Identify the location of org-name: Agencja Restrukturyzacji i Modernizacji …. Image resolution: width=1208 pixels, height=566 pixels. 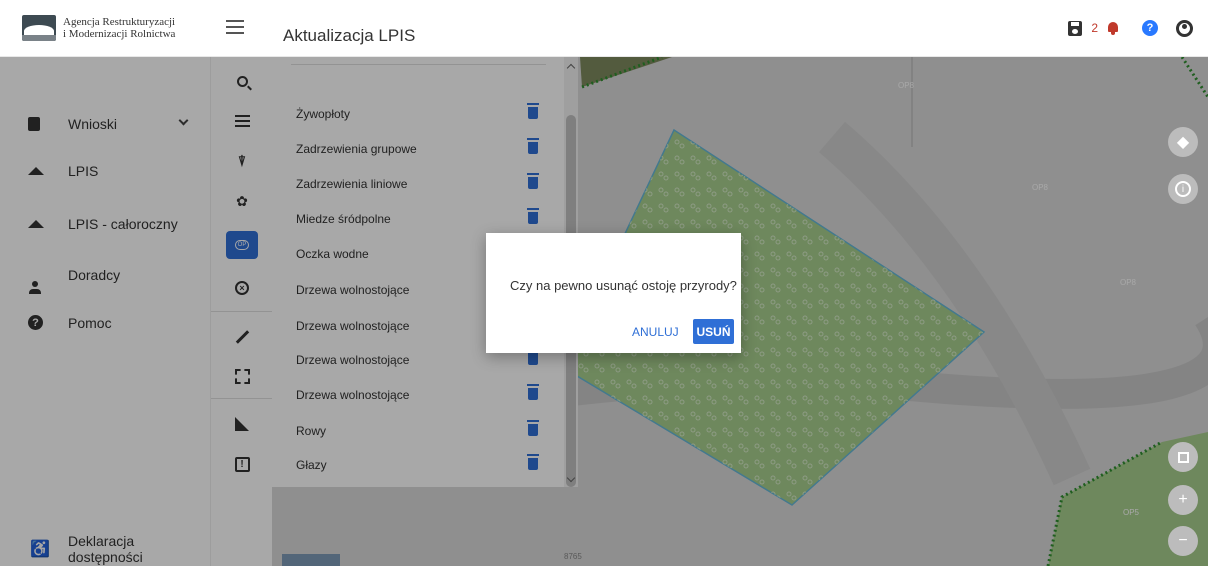
(119, 28).